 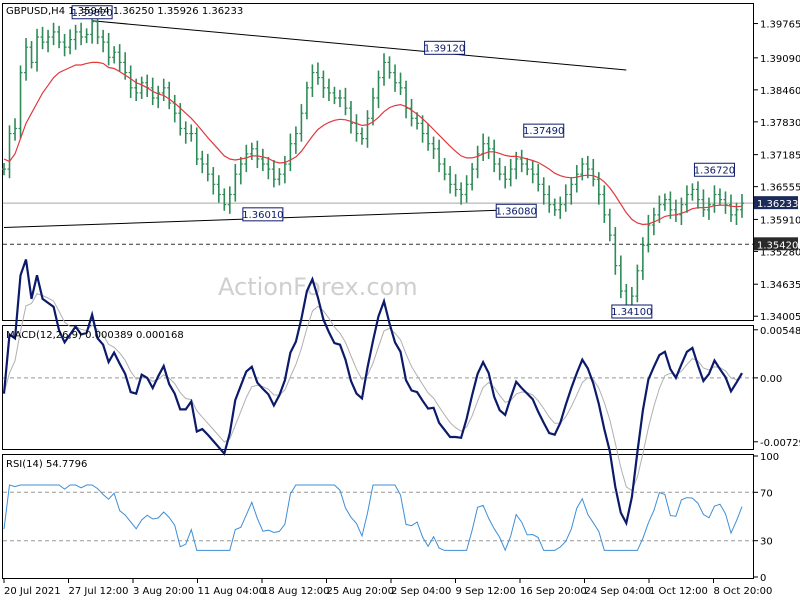 I want to click on x-tick-label: 20 Jul 2021, so click(x=32, y=591).